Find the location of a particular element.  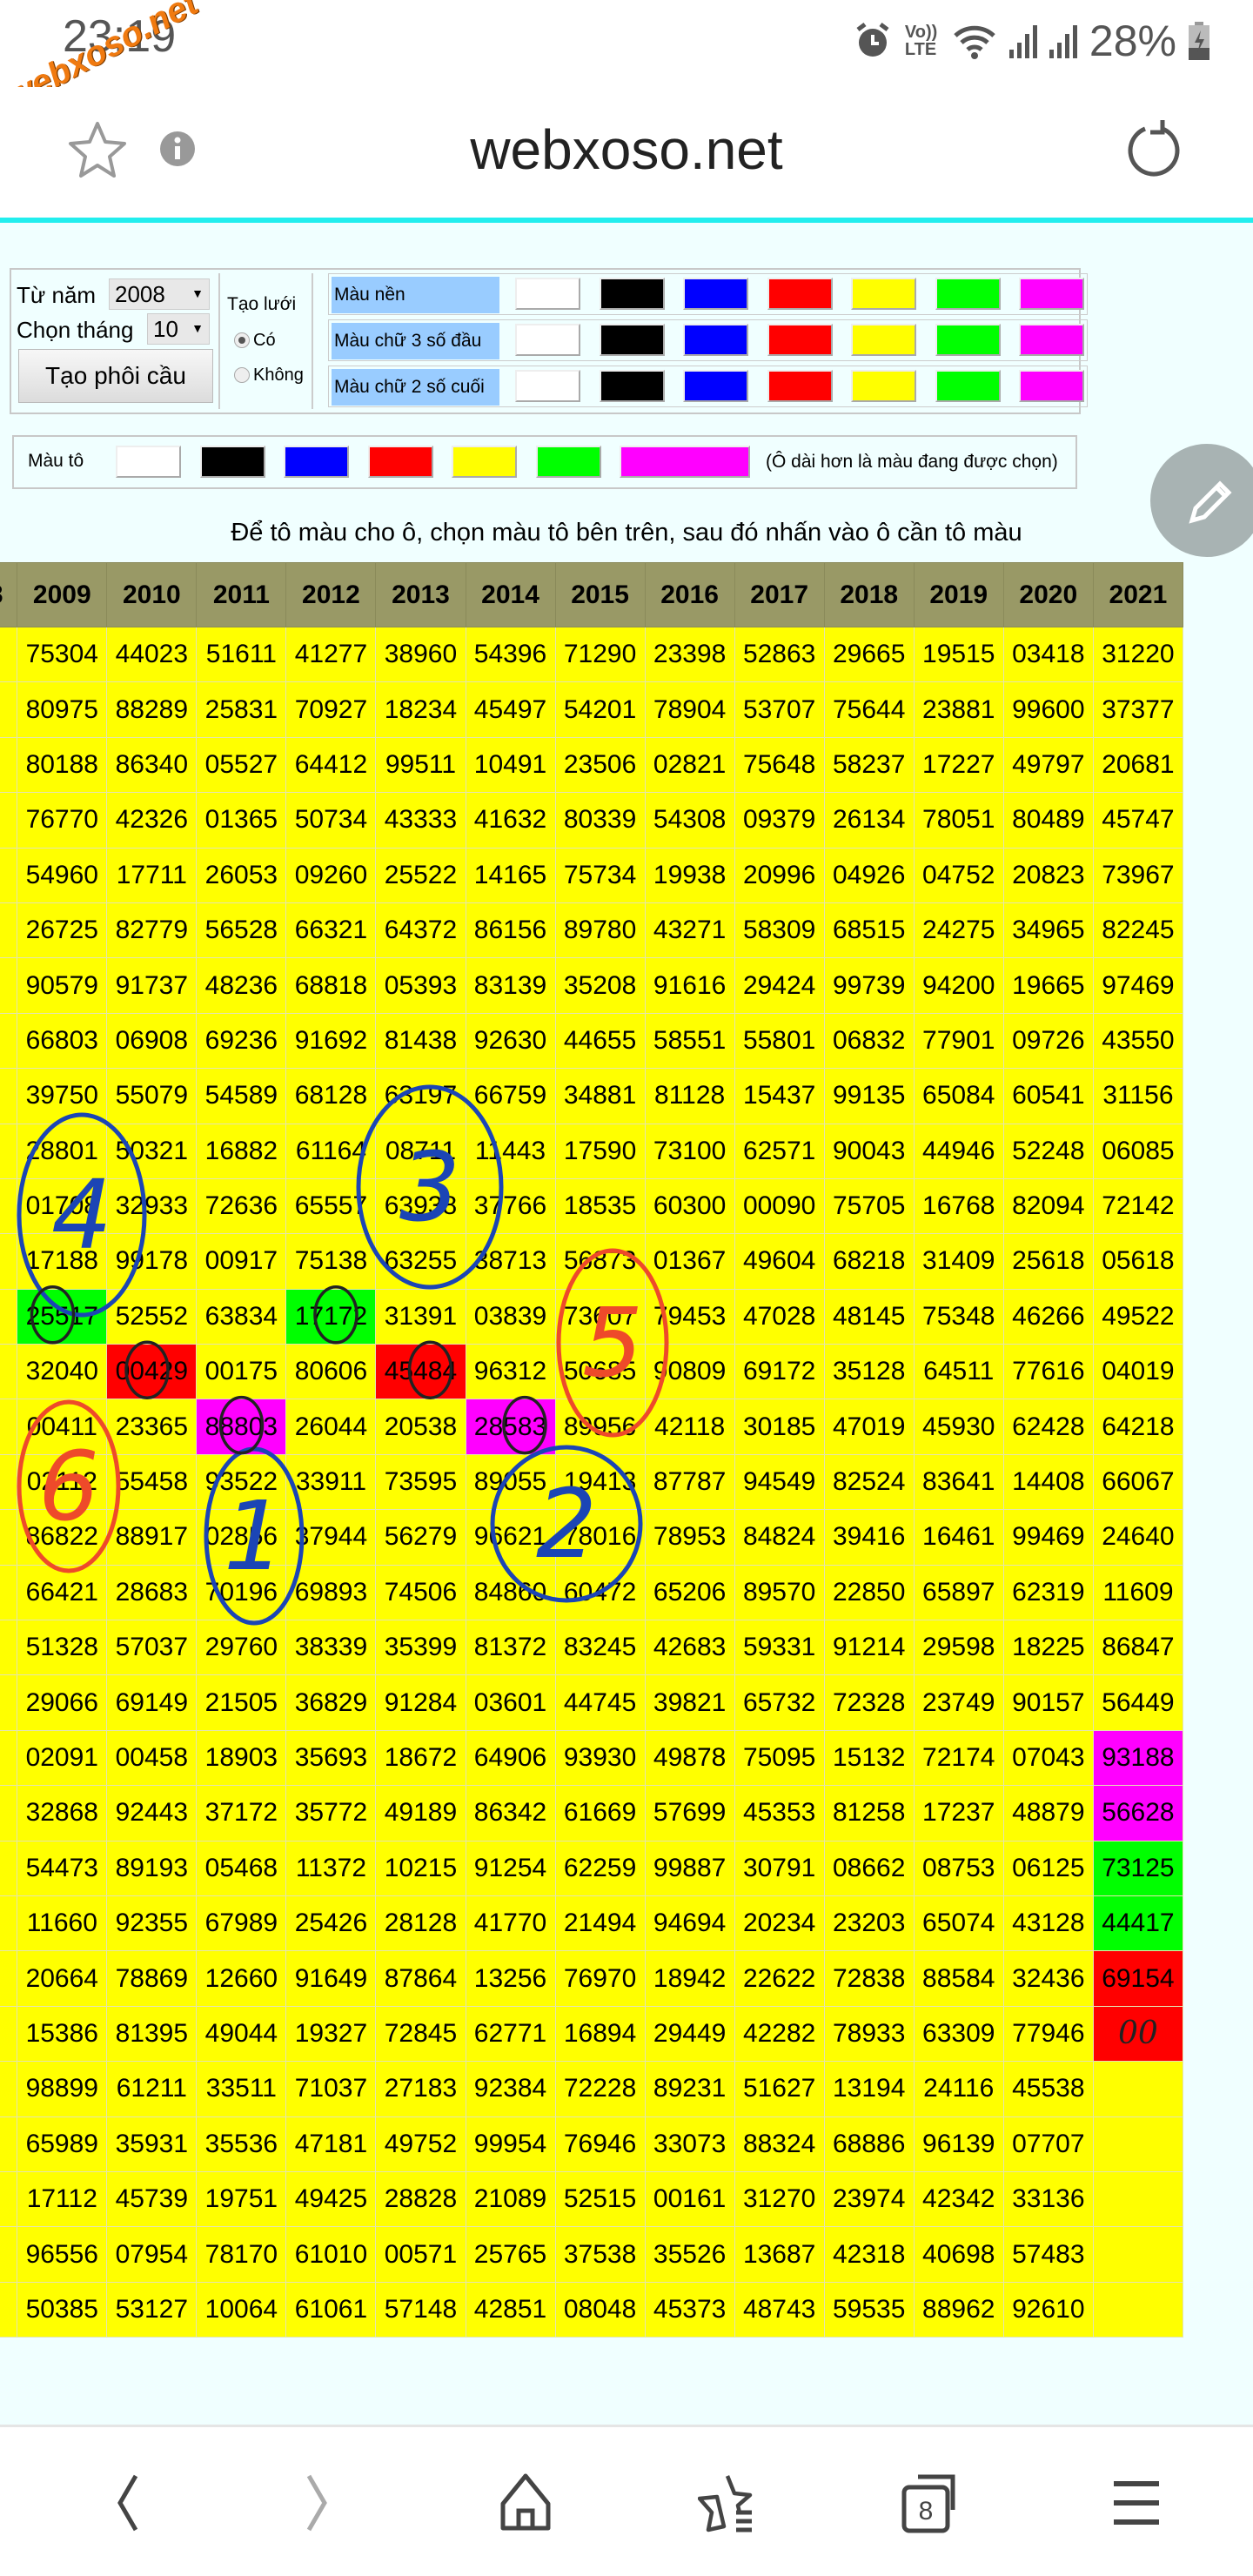

result-cell: 6 is located at coordinates (9, 2034).